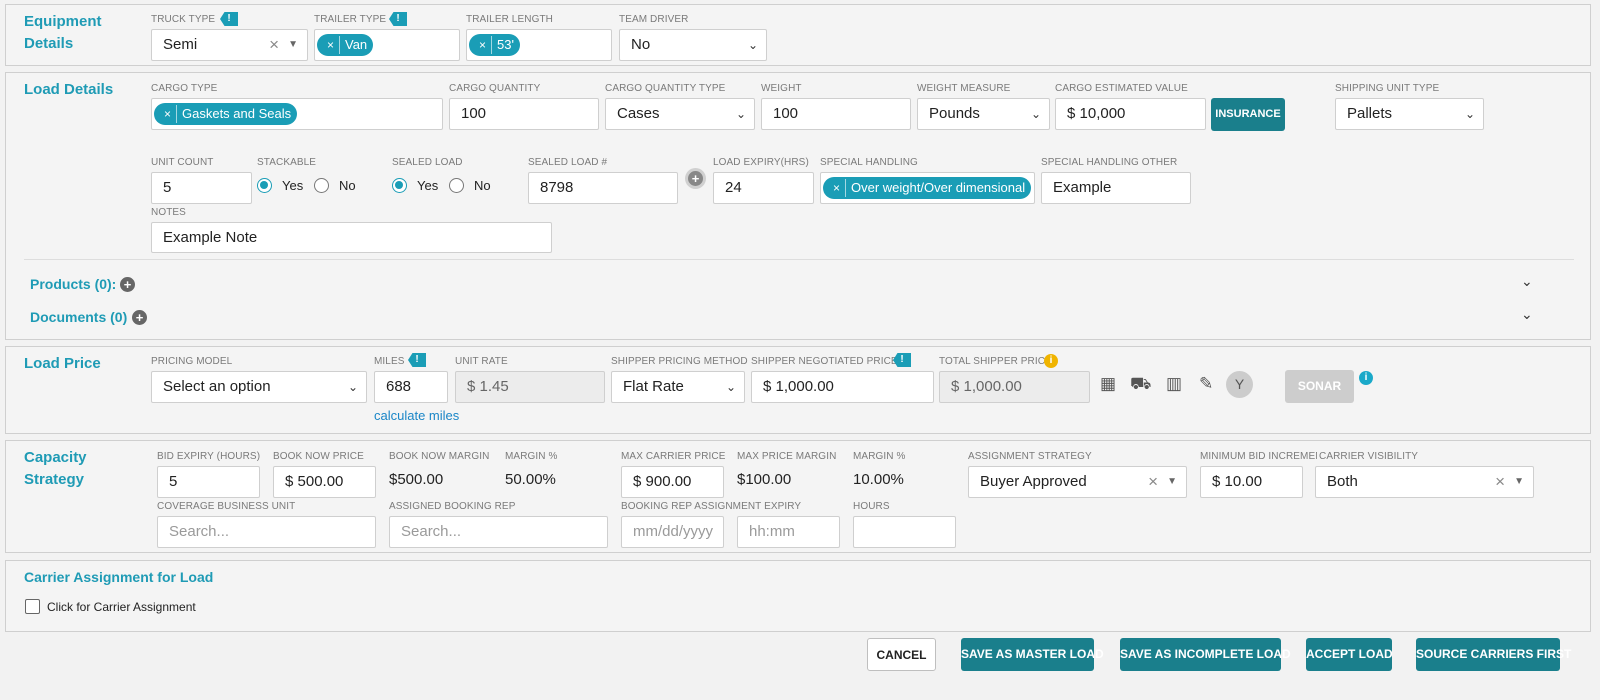  Describe the element at coordinates (399, 185) in the screenshot. I see `sealed-load-yes-radio` at that location.